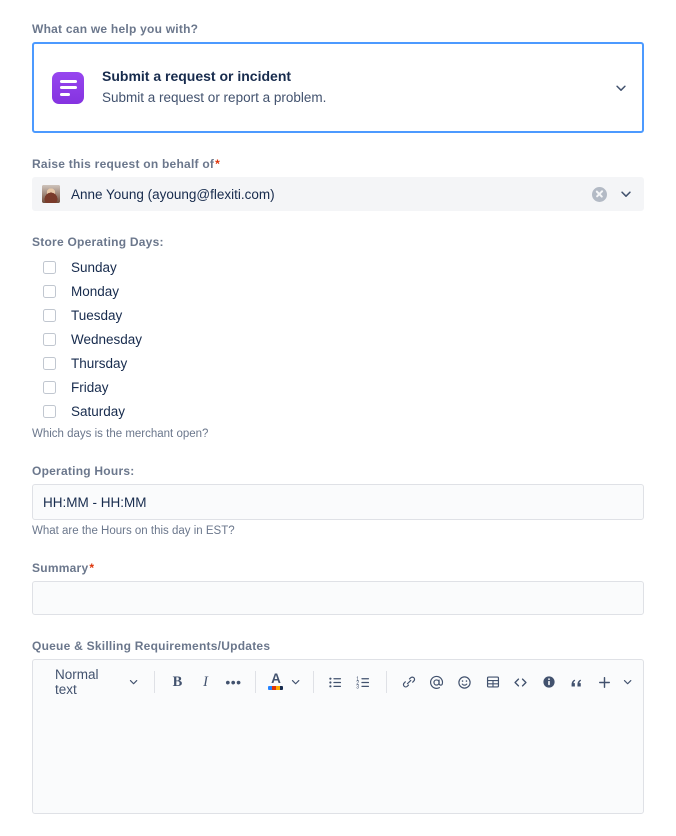  Describe the element at coordinates (95, 291) in the screenshot. I see `checkbox-label-monday: Monday` at that location.